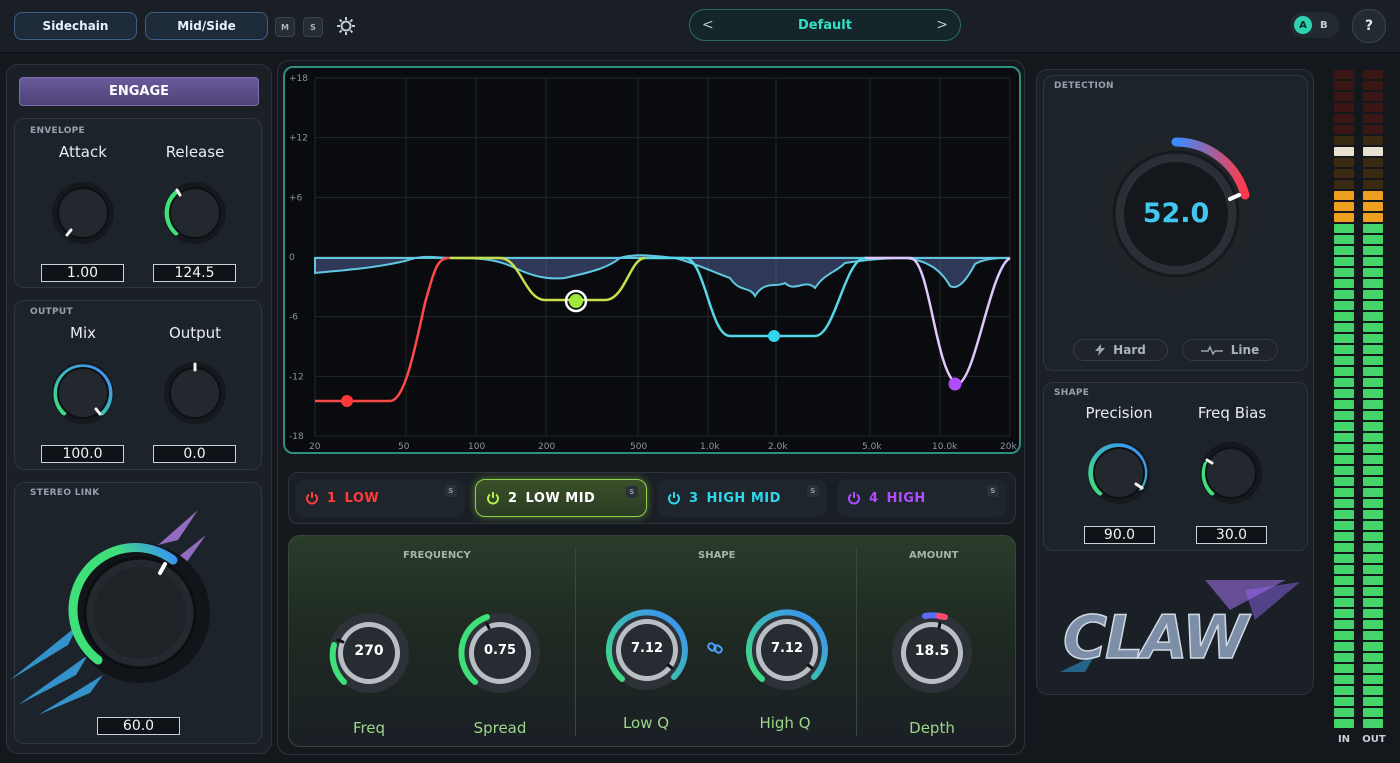 The image size is (1400, 763). I want to click on sidechain-button: Sidechain, so click(75, 26).